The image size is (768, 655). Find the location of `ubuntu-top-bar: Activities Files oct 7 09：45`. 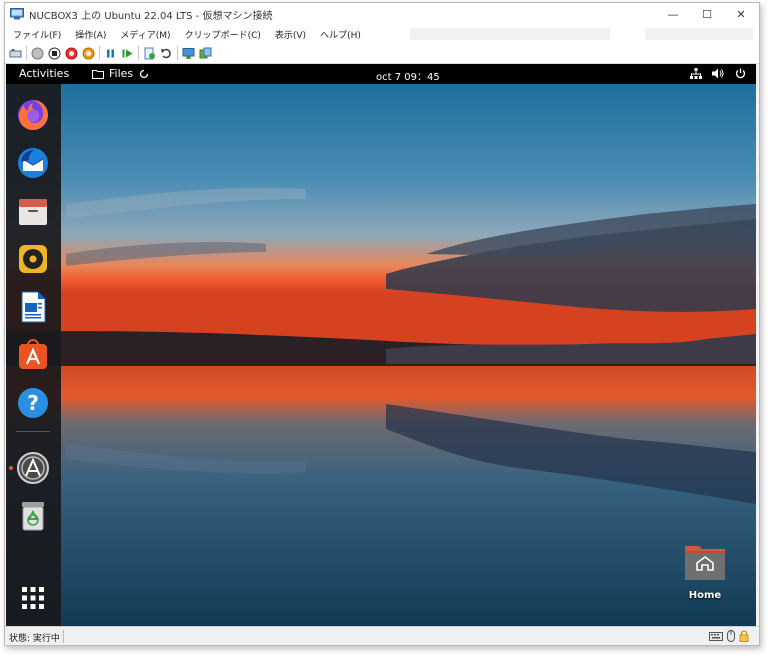

ubuntu-top-bar: Activities Files oct 7 09：45 is located at coordinates (381, 74).